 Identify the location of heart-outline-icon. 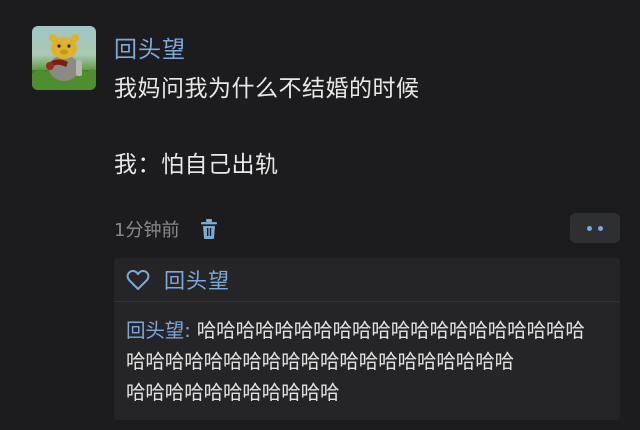
(138, 280).